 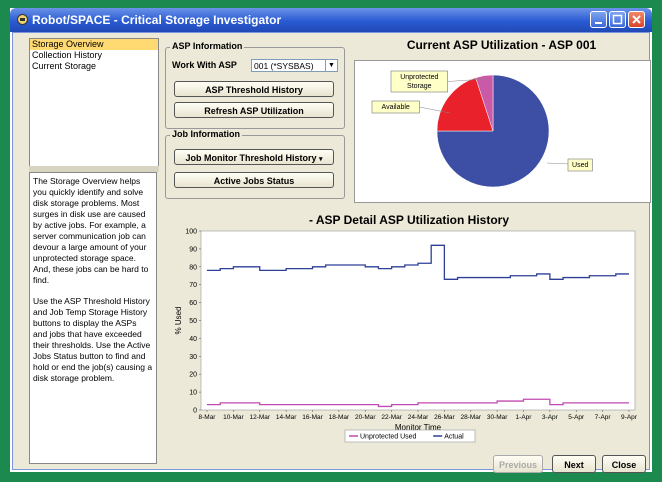 I want to click on minimize-icon, so click(x=598, y=23).